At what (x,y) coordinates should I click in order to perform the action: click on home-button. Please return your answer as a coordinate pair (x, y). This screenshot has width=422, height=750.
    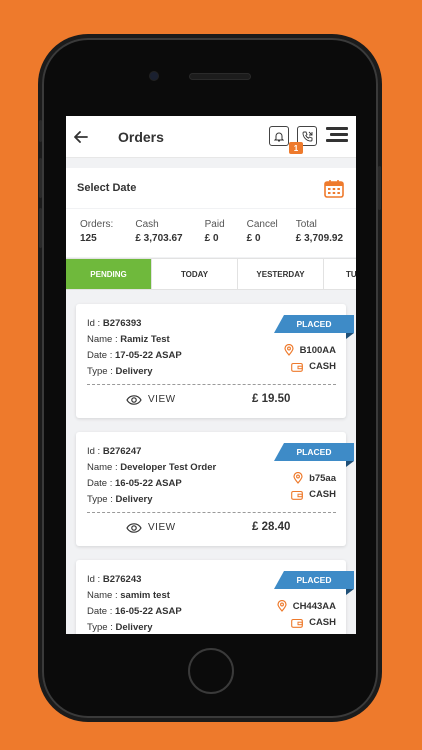
    Looking at the image, I should click on (211, 671).